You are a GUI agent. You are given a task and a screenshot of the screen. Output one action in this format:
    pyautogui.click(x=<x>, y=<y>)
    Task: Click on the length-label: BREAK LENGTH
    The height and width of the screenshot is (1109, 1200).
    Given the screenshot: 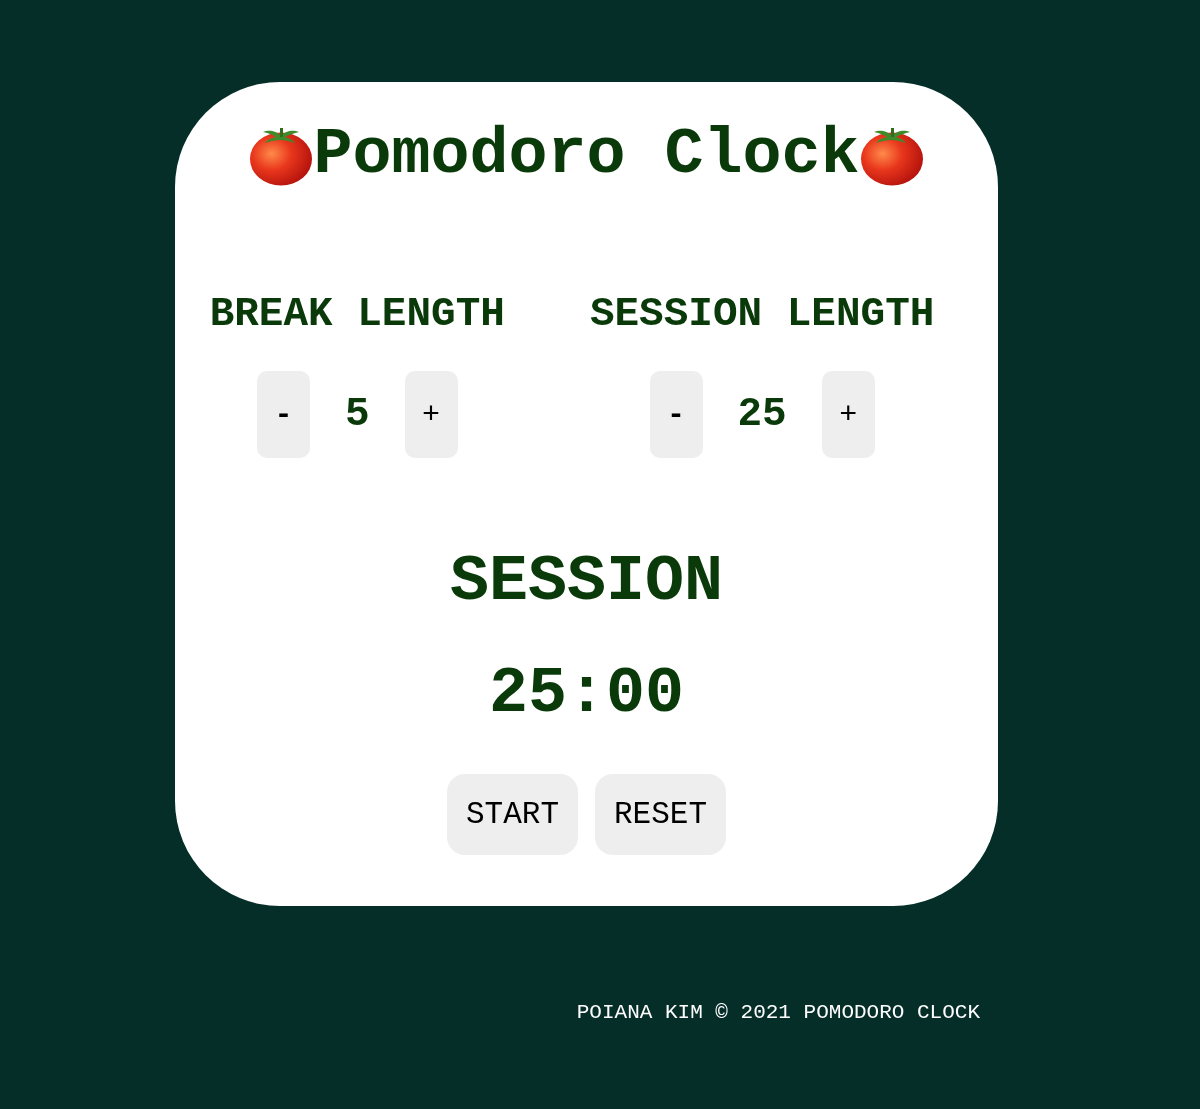 What is the action you would take?
    pyautogui.click(x=357, y=314)
    